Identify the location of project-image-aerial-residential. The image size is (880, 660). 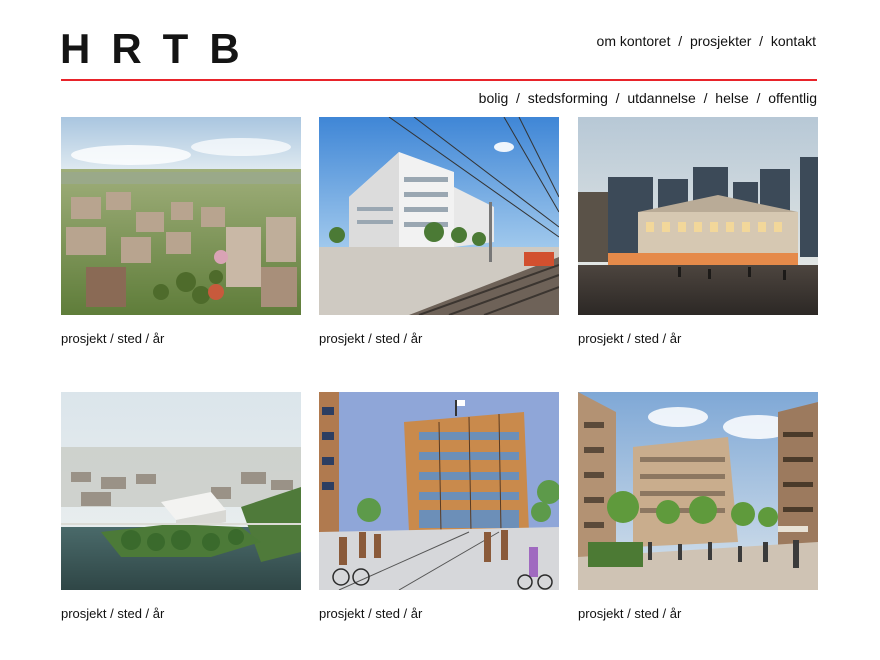
(181, 216).